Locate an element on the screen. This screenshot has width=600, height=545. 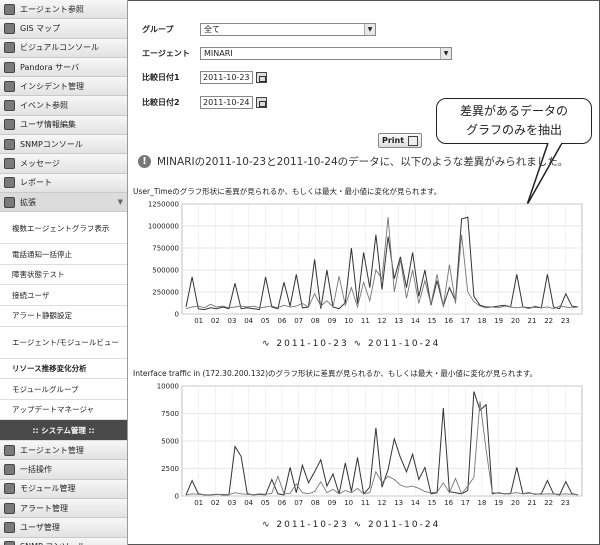
y-tick-label: 1250000 is located at coordinates (163, 205).